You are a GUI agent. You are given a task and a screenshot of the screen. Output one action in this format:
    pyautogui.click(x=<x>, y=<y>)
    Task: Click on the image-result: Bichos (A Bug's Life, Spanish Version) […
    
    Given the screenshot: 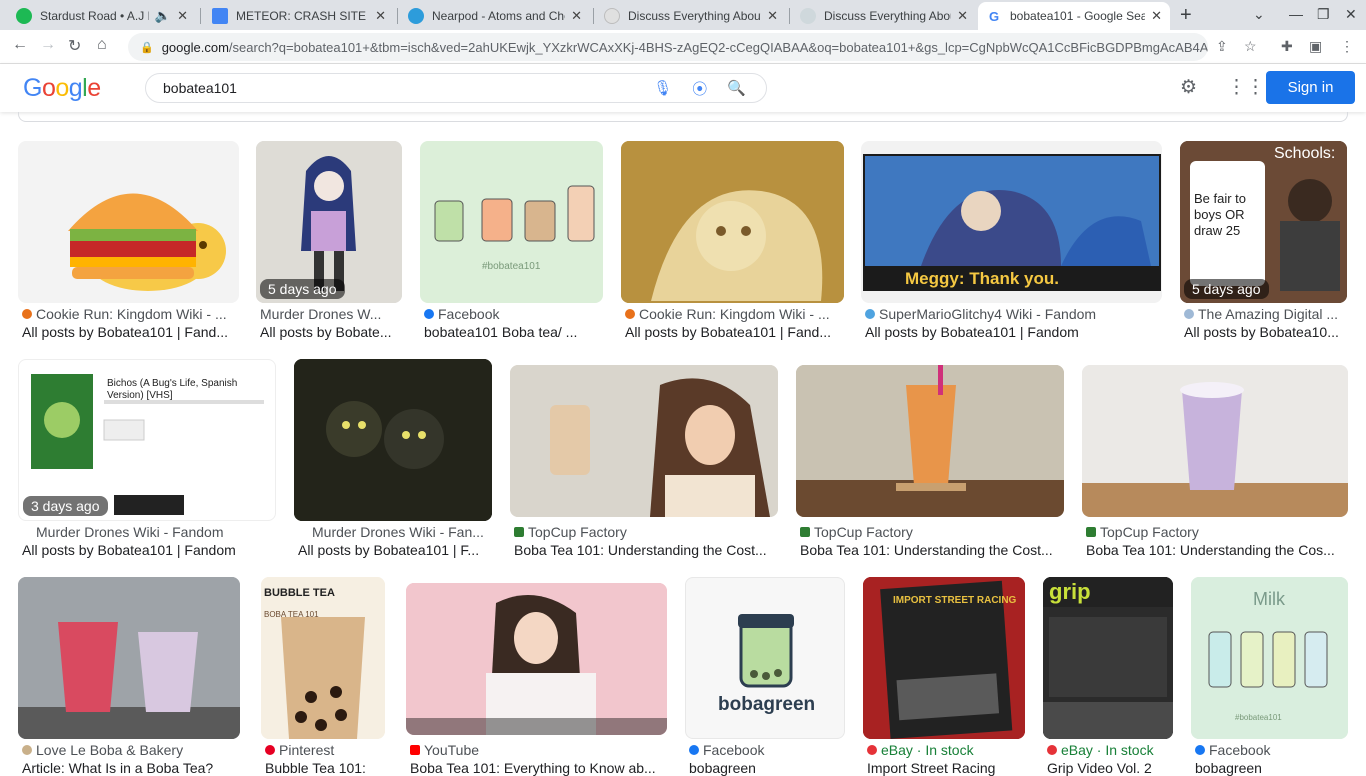 What is the action you would take?
    pyautogui.click(x=147, y=459)
    